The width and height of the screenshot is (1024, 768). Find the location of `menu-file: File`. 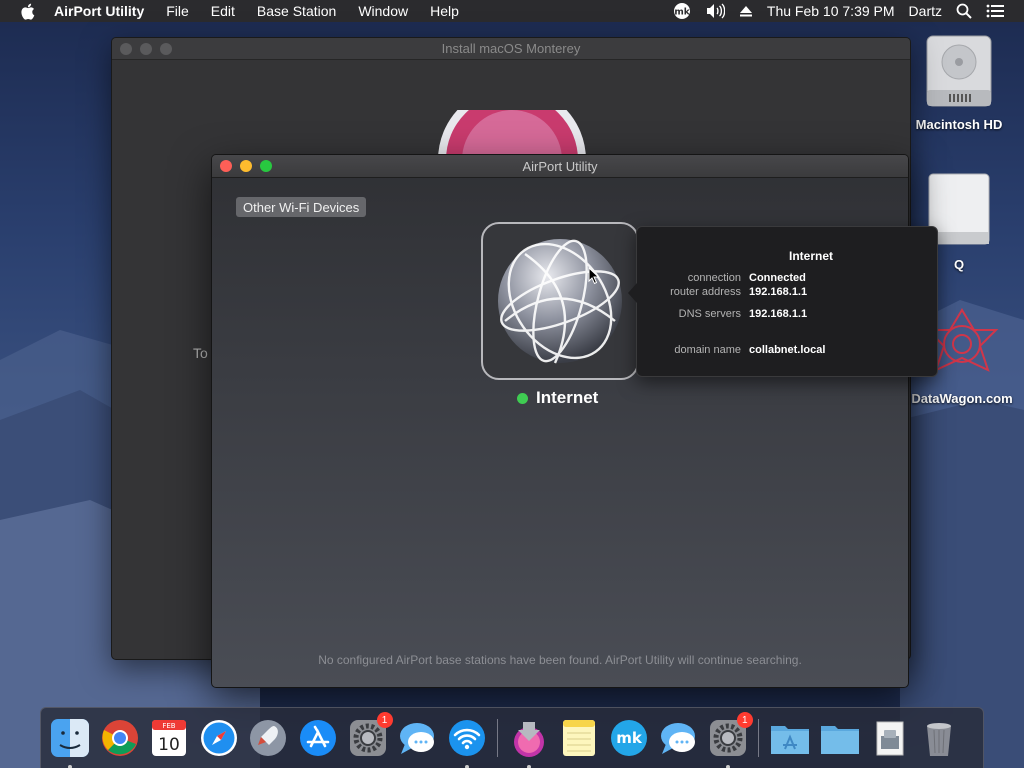

menu-file: File is located at coordinates (177, 11).